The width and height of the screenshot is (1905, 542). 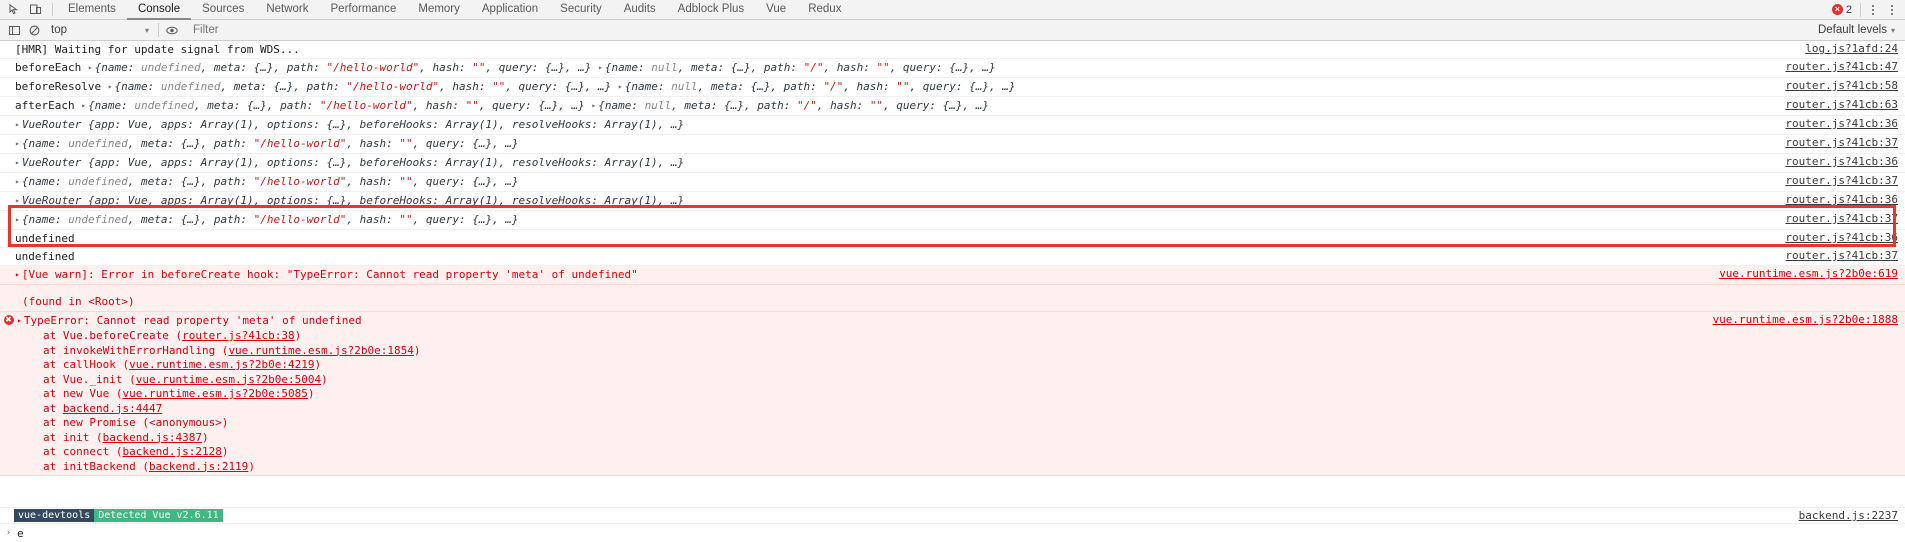 What do you see at coordinates (640, 10) in the screenshot?
I see `tab-audits: Audits` at bounding box center [640, 10].